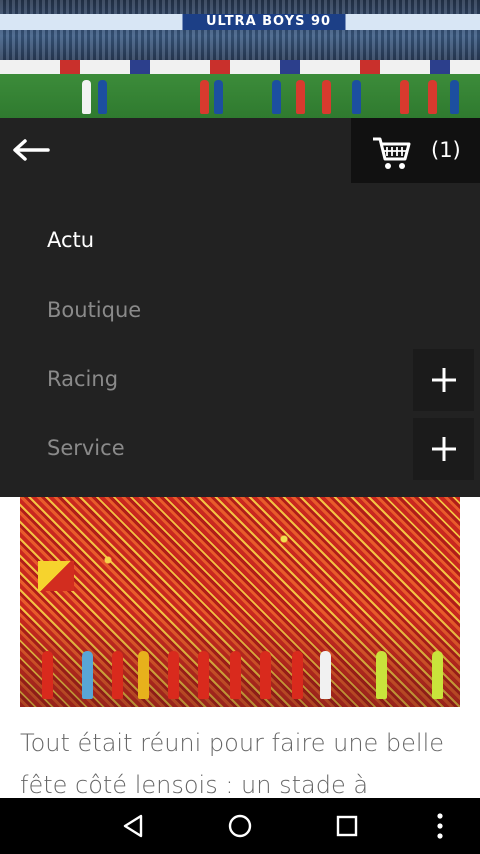 Image resolution: width=480 pixels, height=854 pixels. I want to click on cart-count: (1), so click(446, 150).